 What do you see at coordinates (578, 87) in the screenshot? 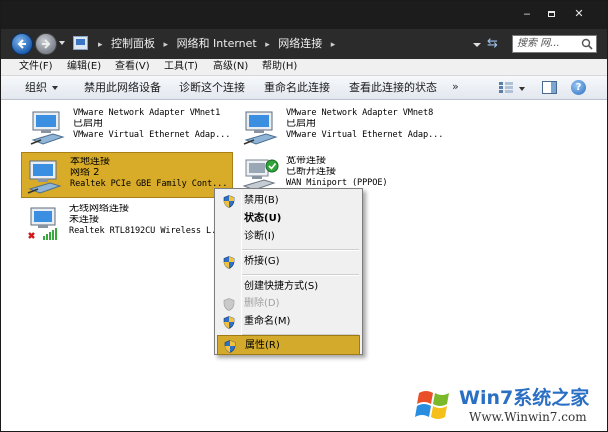
I see `help-icon: ?` at bounding box center [578, 87].